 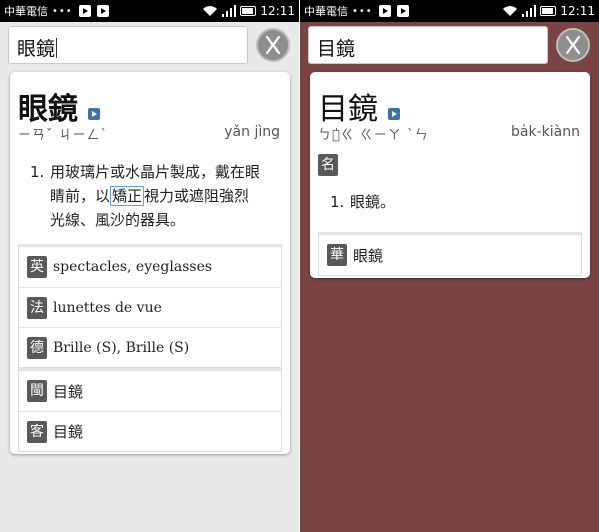 I want to click on search-query: 目鏡, so click(x=336, y=49).